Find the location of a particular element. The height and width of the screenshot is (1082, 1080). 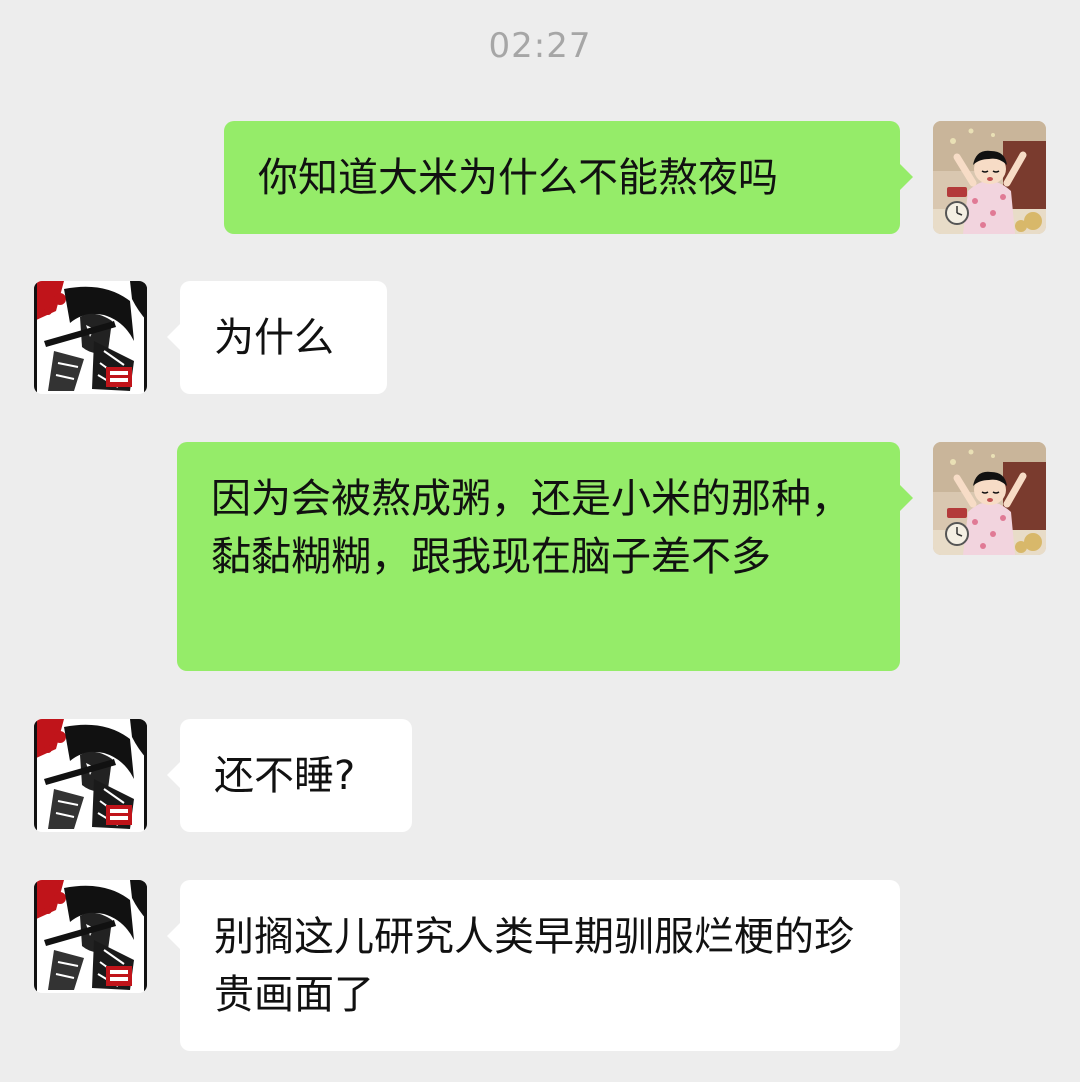

message-bubble-sent: 你知道大米为什么不能熬夜吗 is located at coordinates (568, 177).